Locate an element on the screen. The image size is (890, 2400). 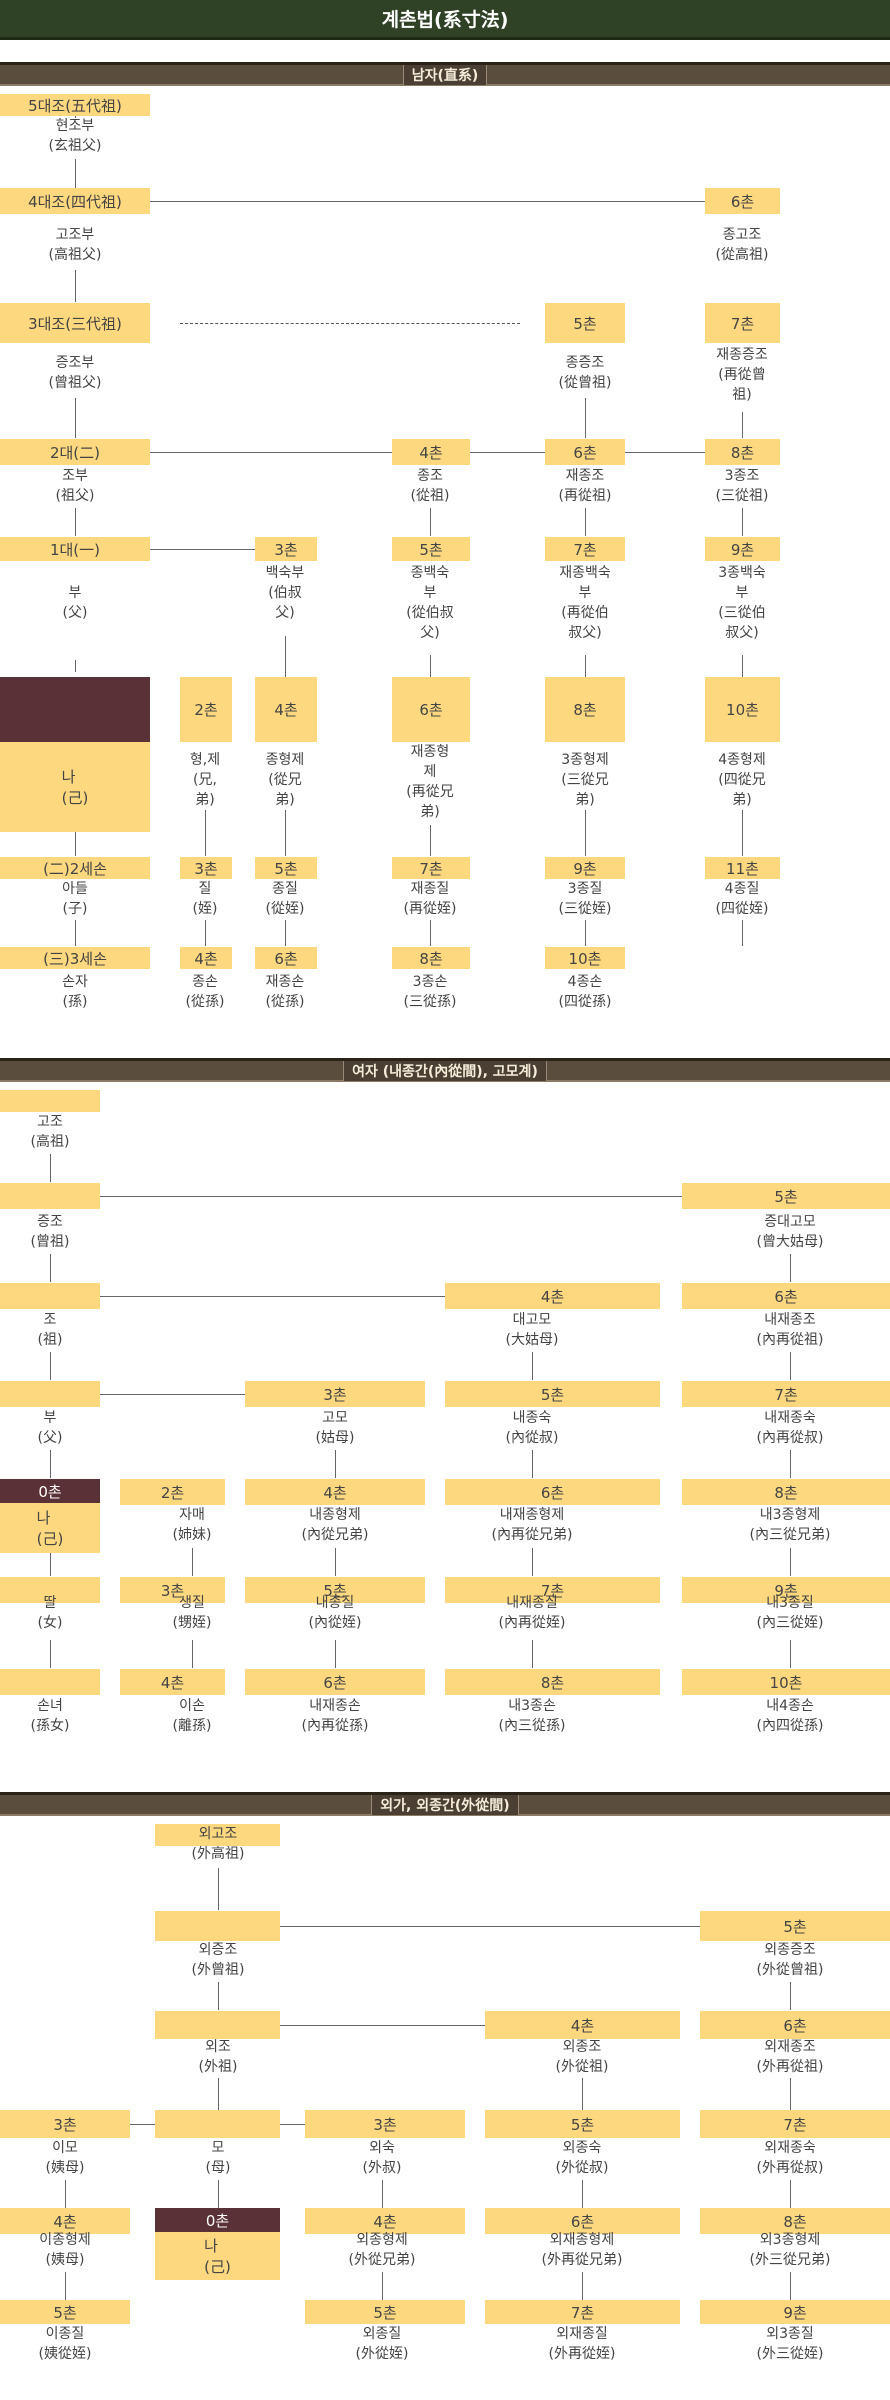
kin-label: 이종질 (姨從姪) is located at coordinates (65, 2344).